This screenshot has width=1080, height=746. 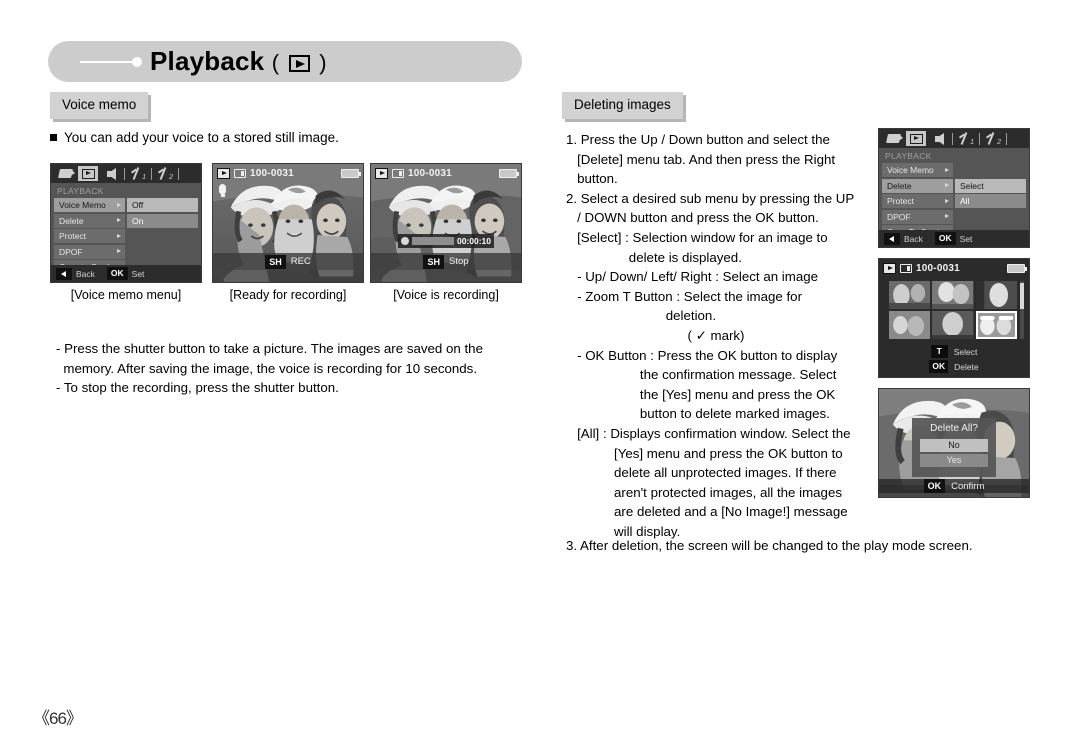 What do you see at coordinates (1022, 310) in the screenshot?
I see `thumbnail-scrollbar` at bounding box center [1022, 310].